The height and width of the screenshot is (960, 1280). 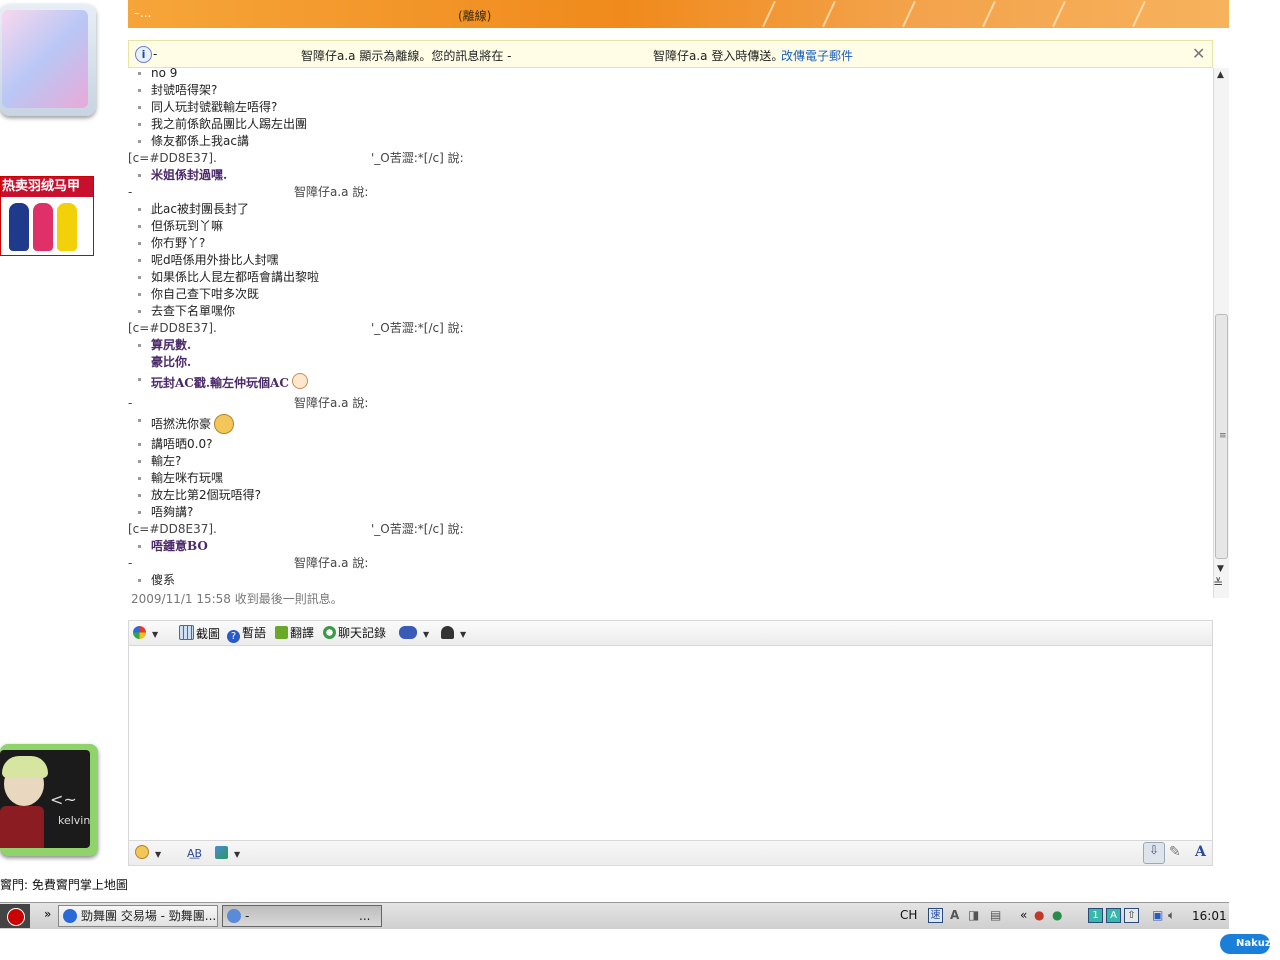 I want to click on message-text: 輸左?, so click(x=166, y=461).